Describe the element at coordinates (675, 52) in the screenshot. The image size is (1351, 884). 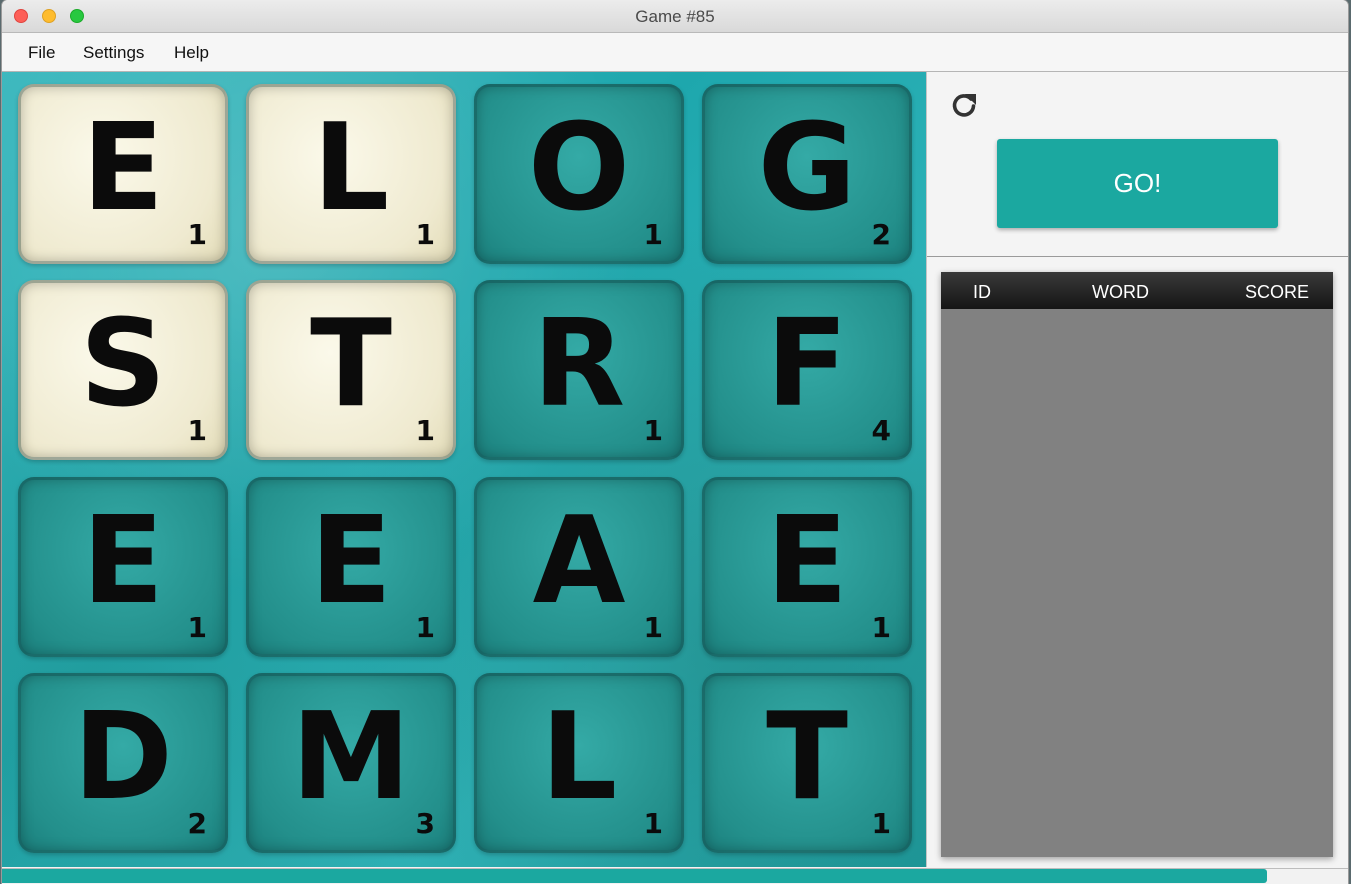
I see `menu-bar: File Settings Help` at that location.